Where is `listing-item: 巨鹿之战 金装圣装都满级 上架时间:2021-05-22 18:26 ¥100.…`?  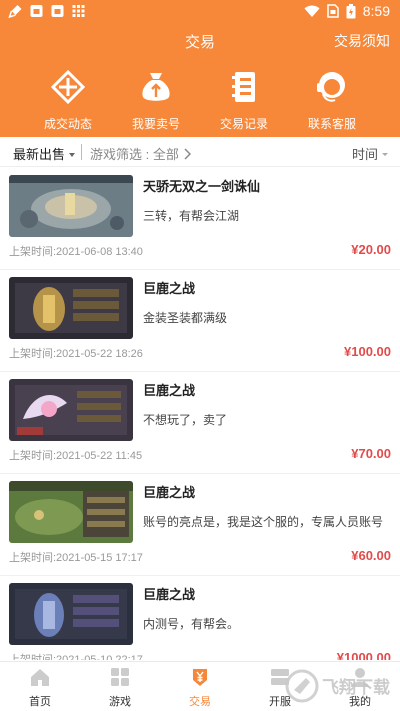
listing-item: 巨鹿之战 金装圣装都满级 上架时间:2021-05-22 18:26 ¥100.… is located at coordinates (200, 321).